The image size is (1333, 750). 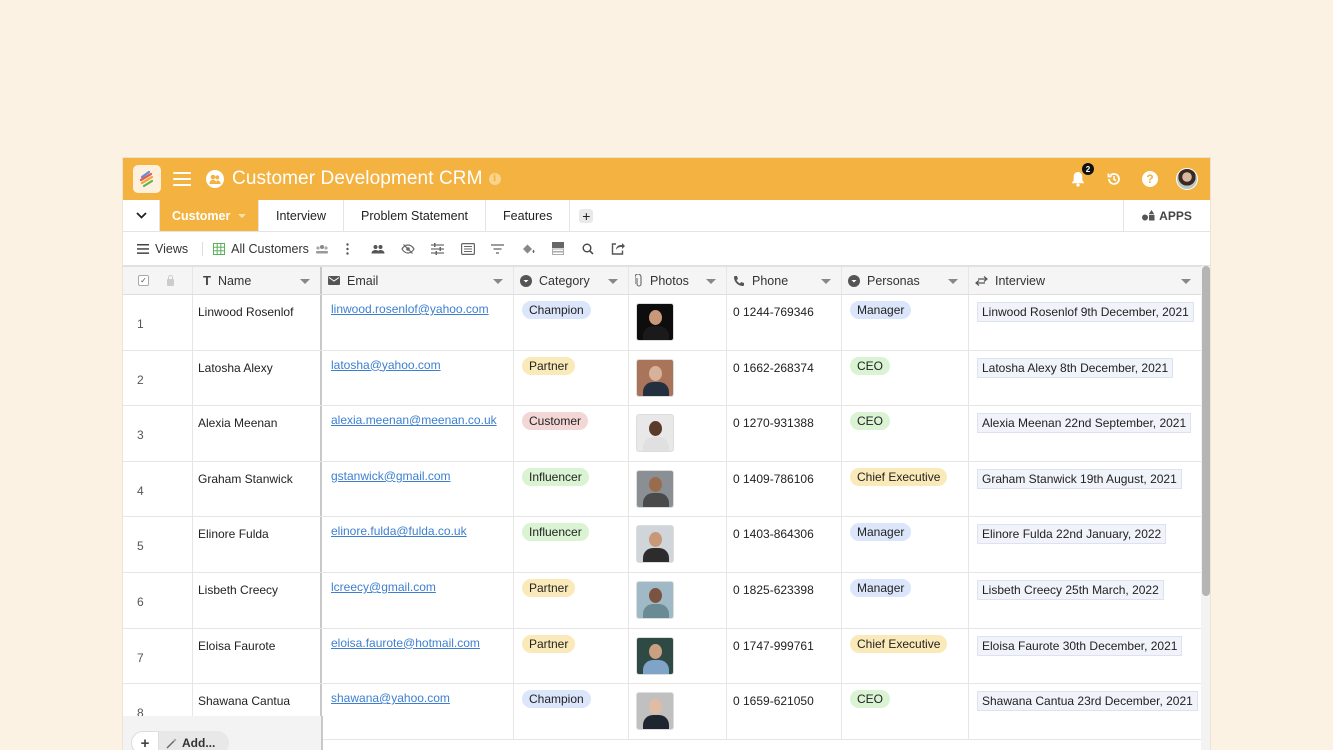 What do you see at coordinates (158, 378) in the screenshot?
I see `row-index-cell: 2` at bounding box center [158, 378].